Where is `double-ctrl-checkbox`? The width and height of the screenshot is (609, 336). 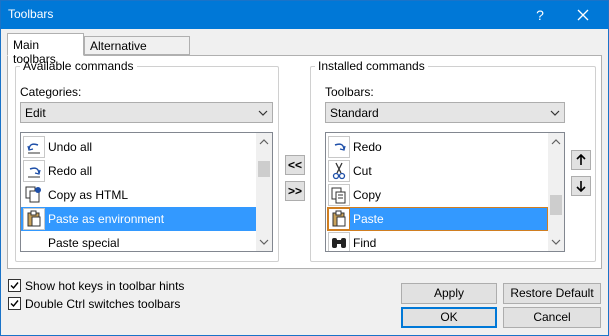 double-ctrl-checkbox is located at coordinates (14, 303).